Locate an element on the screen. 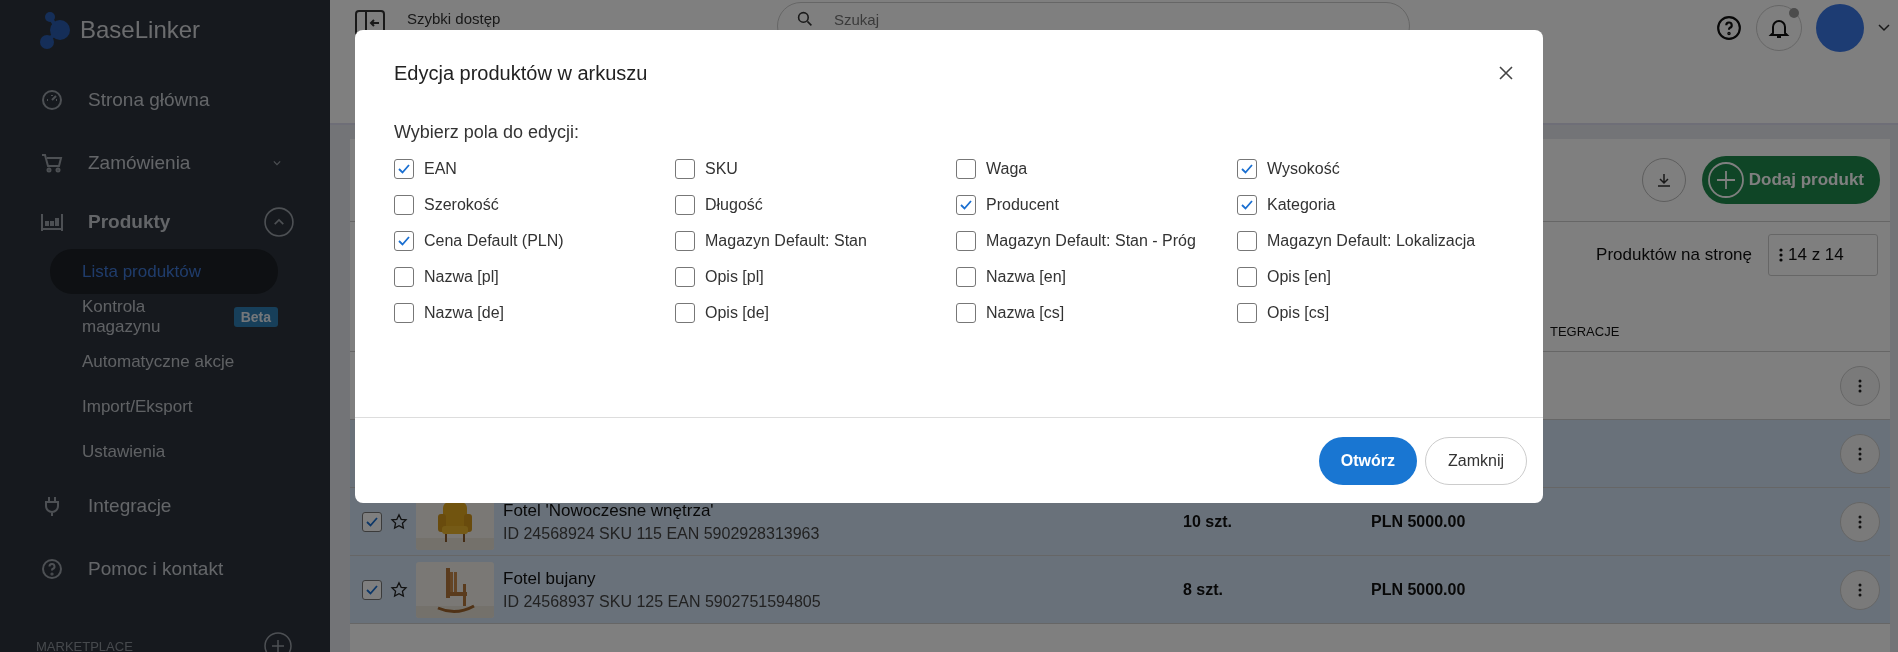 This screenshot has height=652, width=1898. gauge-icon is located at coordinates (52, 99).